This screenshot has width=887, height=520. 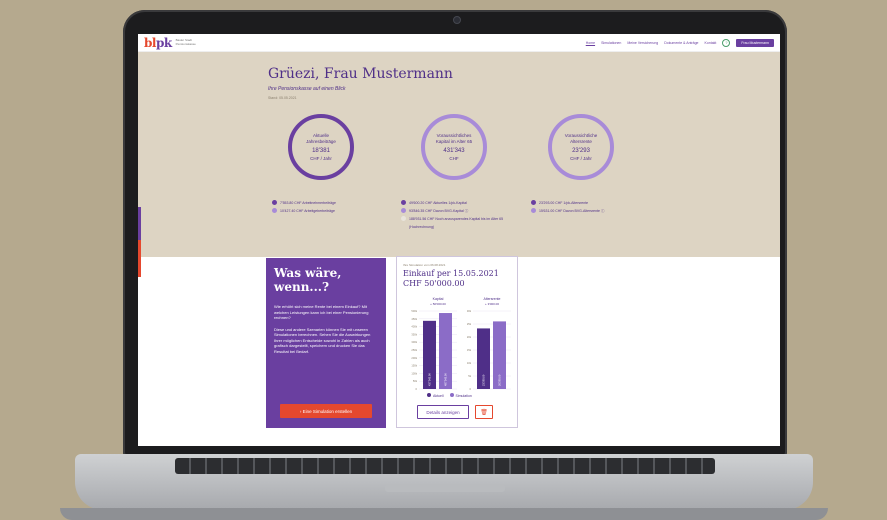 I want to click on create-simulation-label: Eine Simulation erstellen, so click(x=327, y=411).